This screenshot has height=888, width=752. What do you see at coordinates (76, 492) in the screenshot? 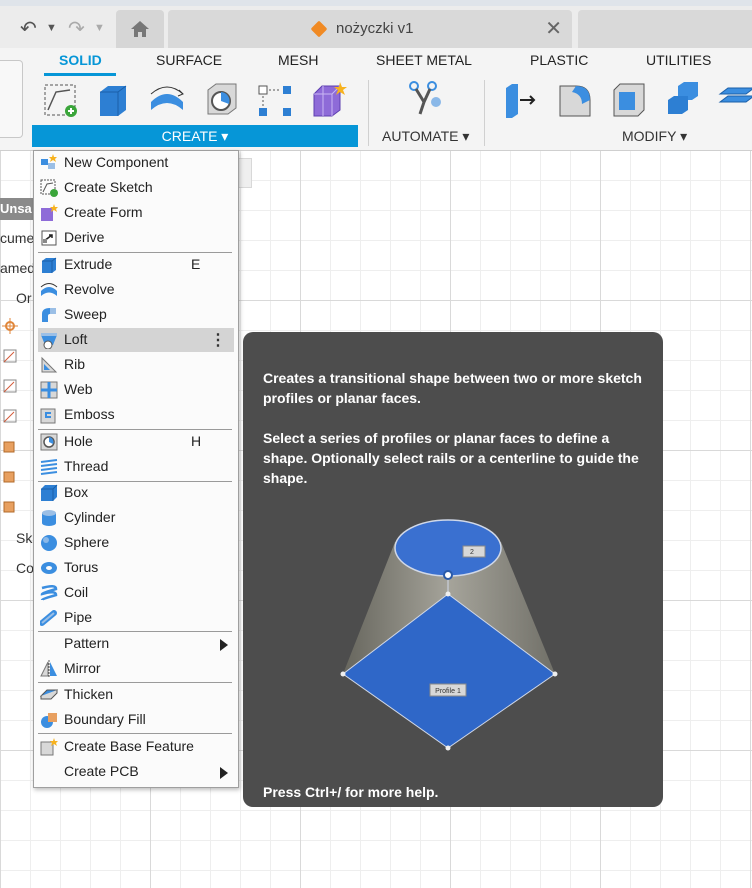
I see `menu-item-label: Box` at bounding box center [76, 492].